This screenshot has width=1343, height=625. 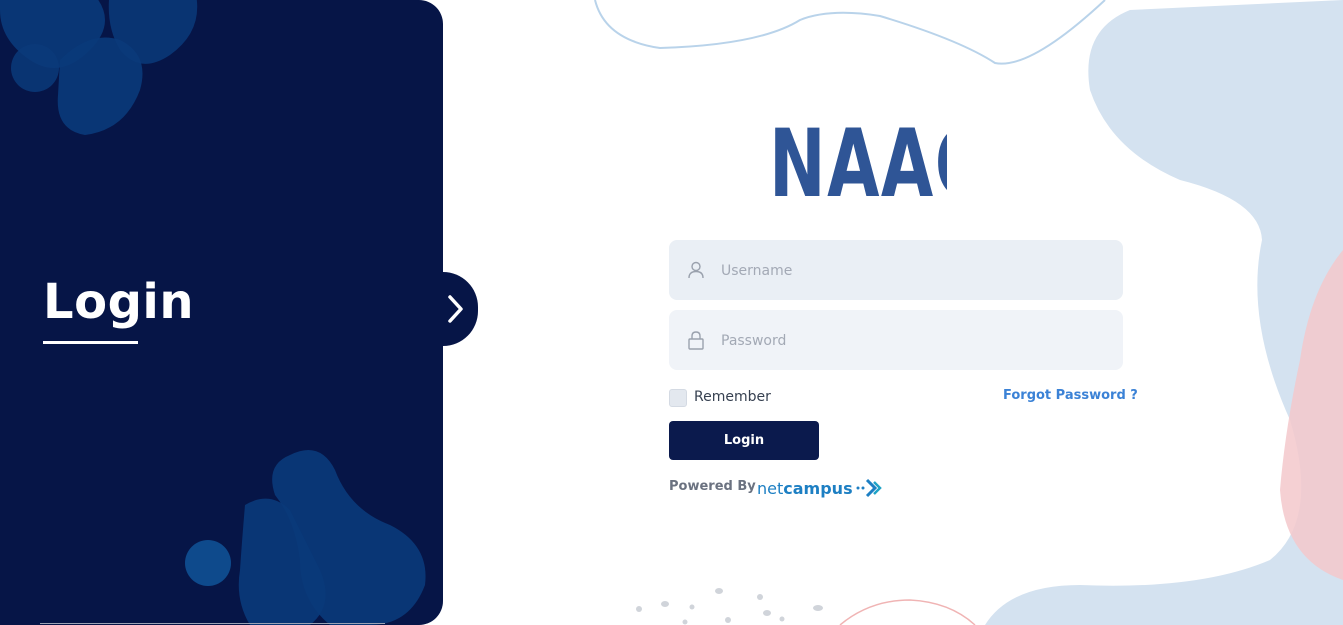 I want to click on brand-net: net, so click(x=770, y=488).